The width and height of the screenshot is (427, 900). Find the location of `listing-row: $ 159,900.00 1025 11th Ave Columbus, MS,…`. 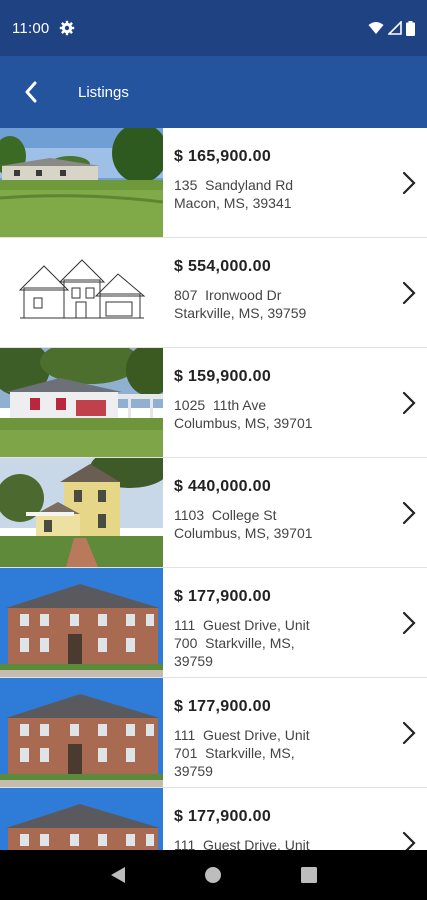

listing-row: $ 159,900.00 1025 11th Ave Columbus, MS,… is located at coordinates (213, 403).